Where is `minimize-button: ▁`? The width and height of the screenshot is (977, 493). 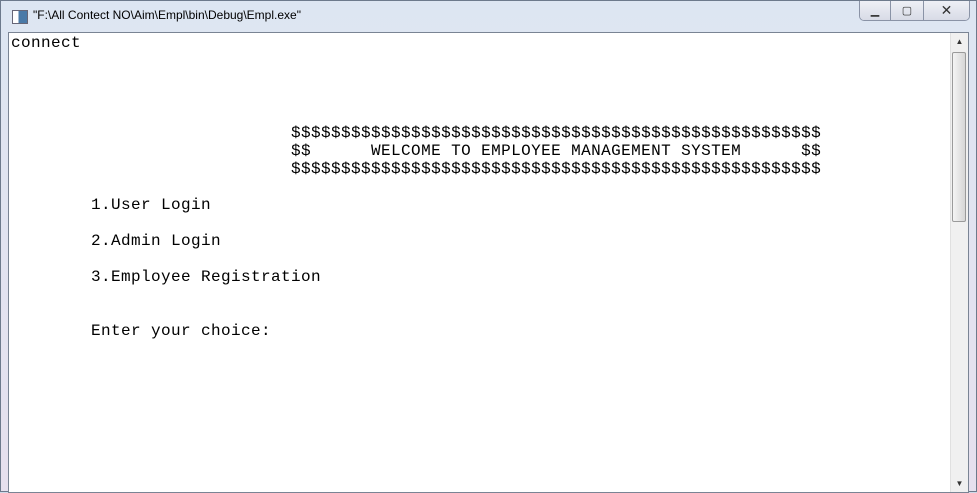 minimize-button: ▁ is located at coordinates (875, 10).